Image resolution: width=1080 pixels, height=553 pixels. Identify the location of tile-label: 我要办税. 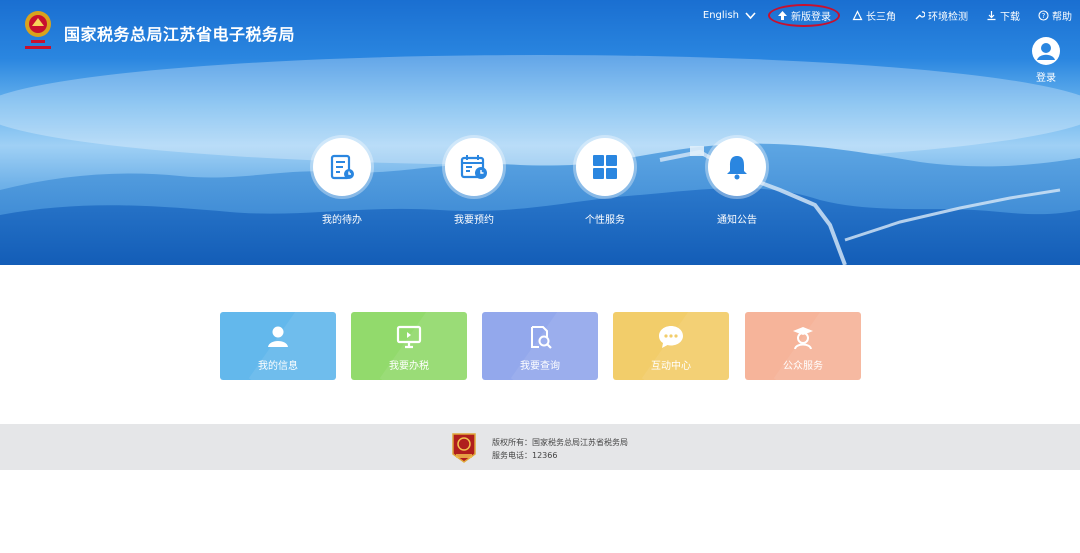
(409, 366).